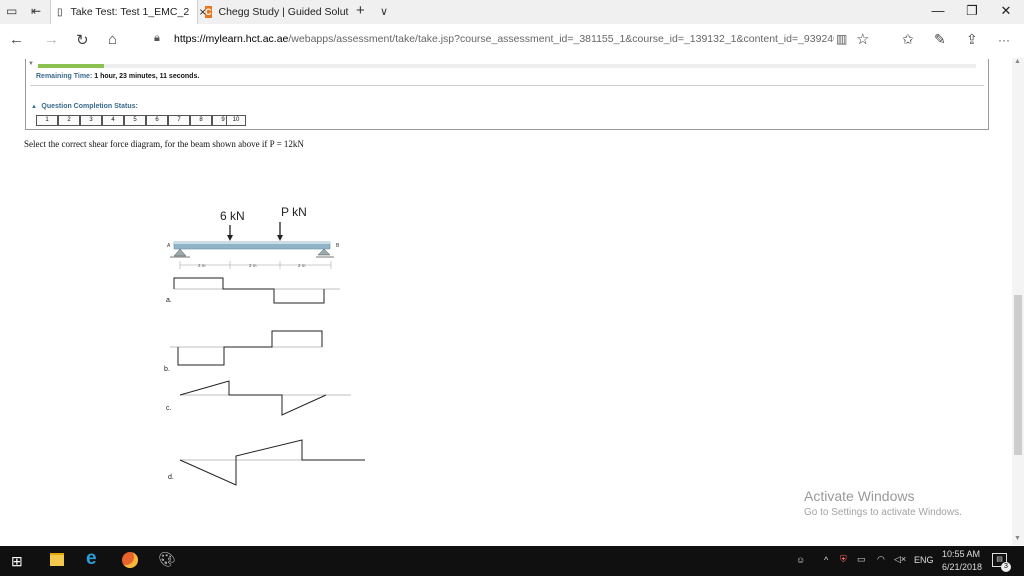 This screenshot has width=1024, height=576. Describe the element at coordinates (232, 216) in the screenshot. I see `load-6kn-label: 6 kN` at that location.